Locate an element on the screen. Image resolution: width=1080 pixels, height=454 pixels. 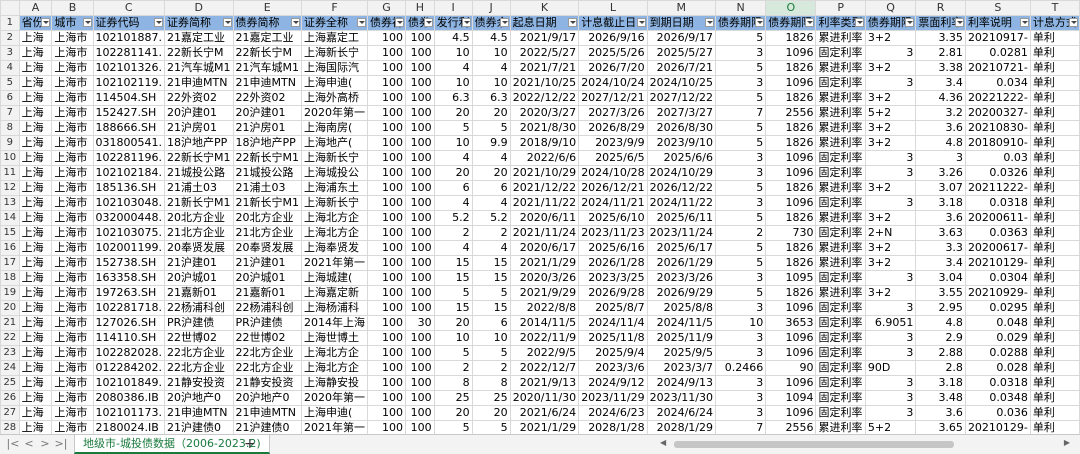
grid-cell: 2026/8/29 is located at coordinates (613, 128).